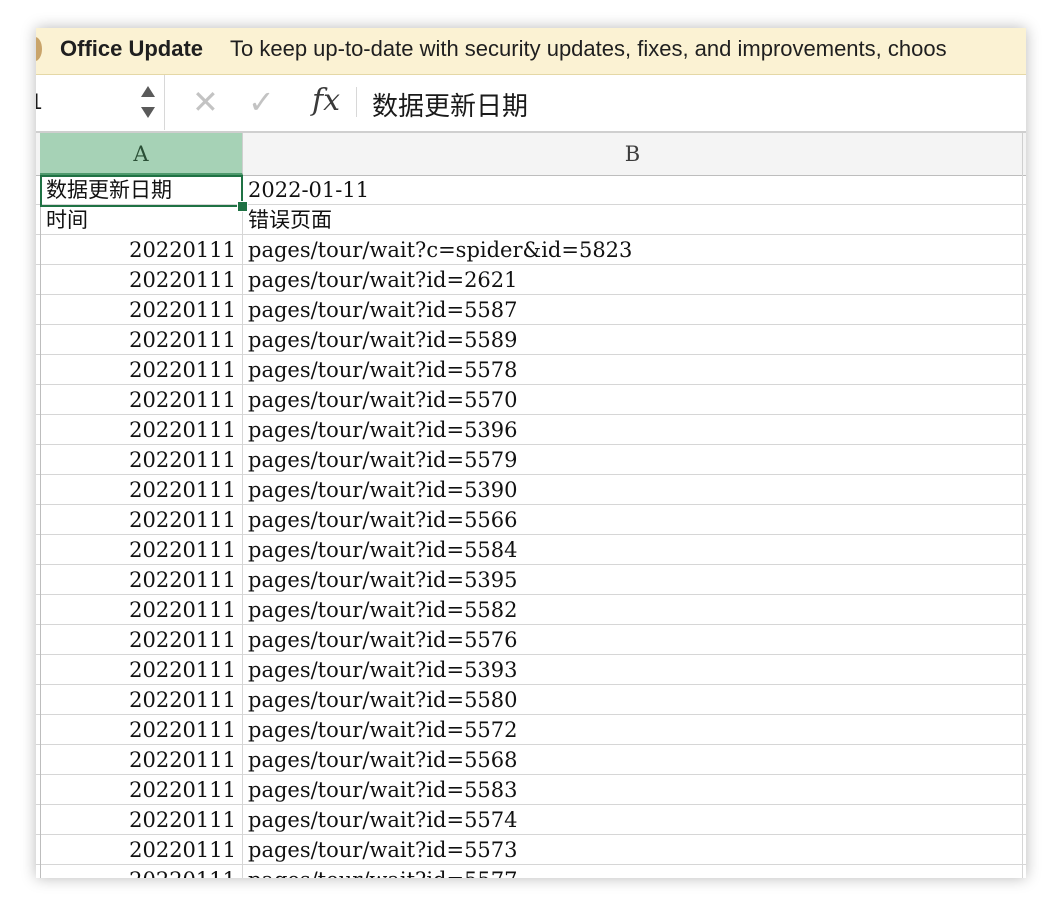 This screenshot has height=914, width=1062. What do you see at coordinates (633, 789) in the screenshot?
I see `cell-b: pages/tour/wait?id=5583` at bounding box center [633, 789].